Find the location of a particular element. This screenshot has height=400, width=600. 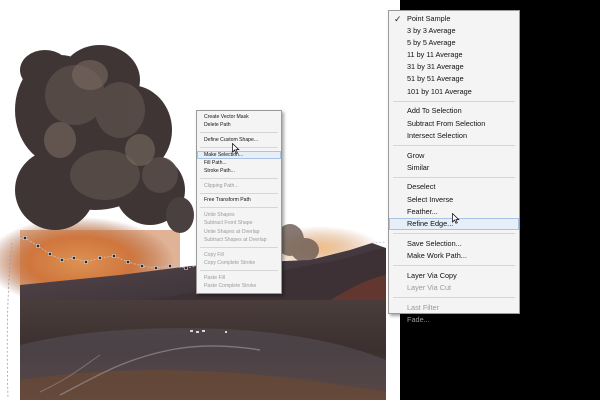

menu-item-free-transform-path: Free Transform Path is located at coordinates (239, 200).